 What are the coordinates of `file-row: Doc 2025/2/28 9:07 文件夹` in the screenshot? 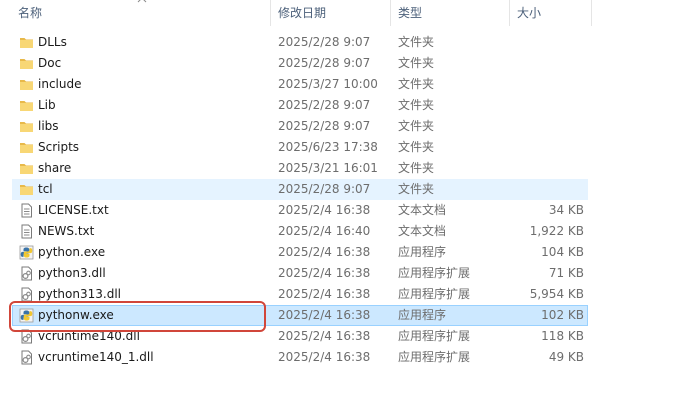 It's located at (339, 63).